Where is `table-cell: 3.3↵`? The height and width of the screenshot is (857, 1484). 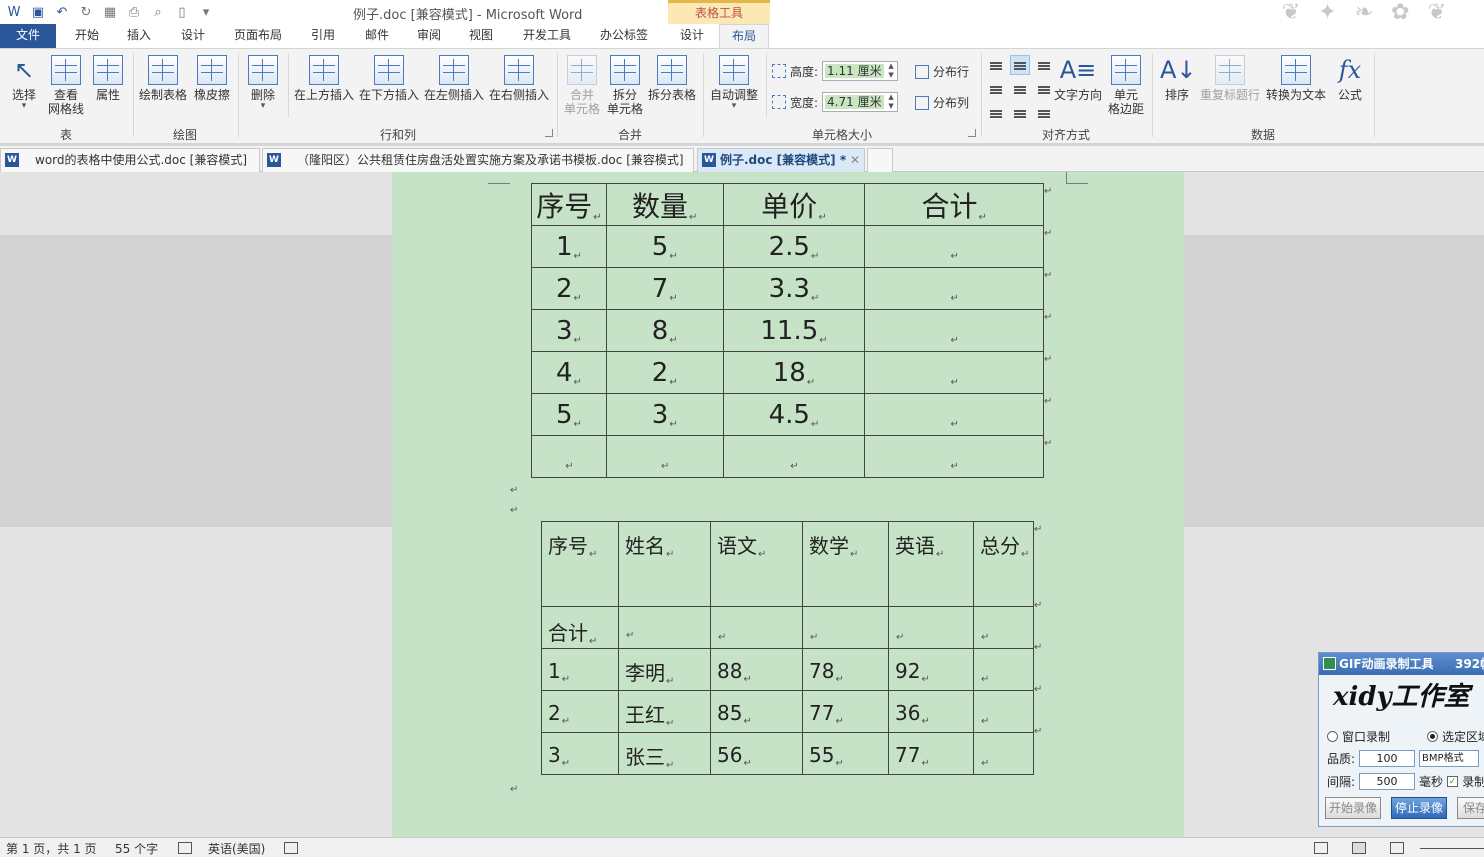
table-cell: 3.3↵ is located at coordinates (794, 288).